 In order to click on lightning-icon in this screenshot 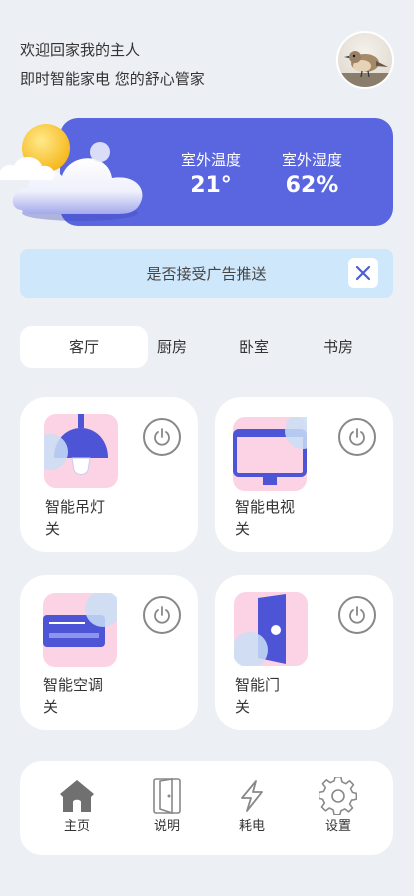, I will do `click(252, 796)`.